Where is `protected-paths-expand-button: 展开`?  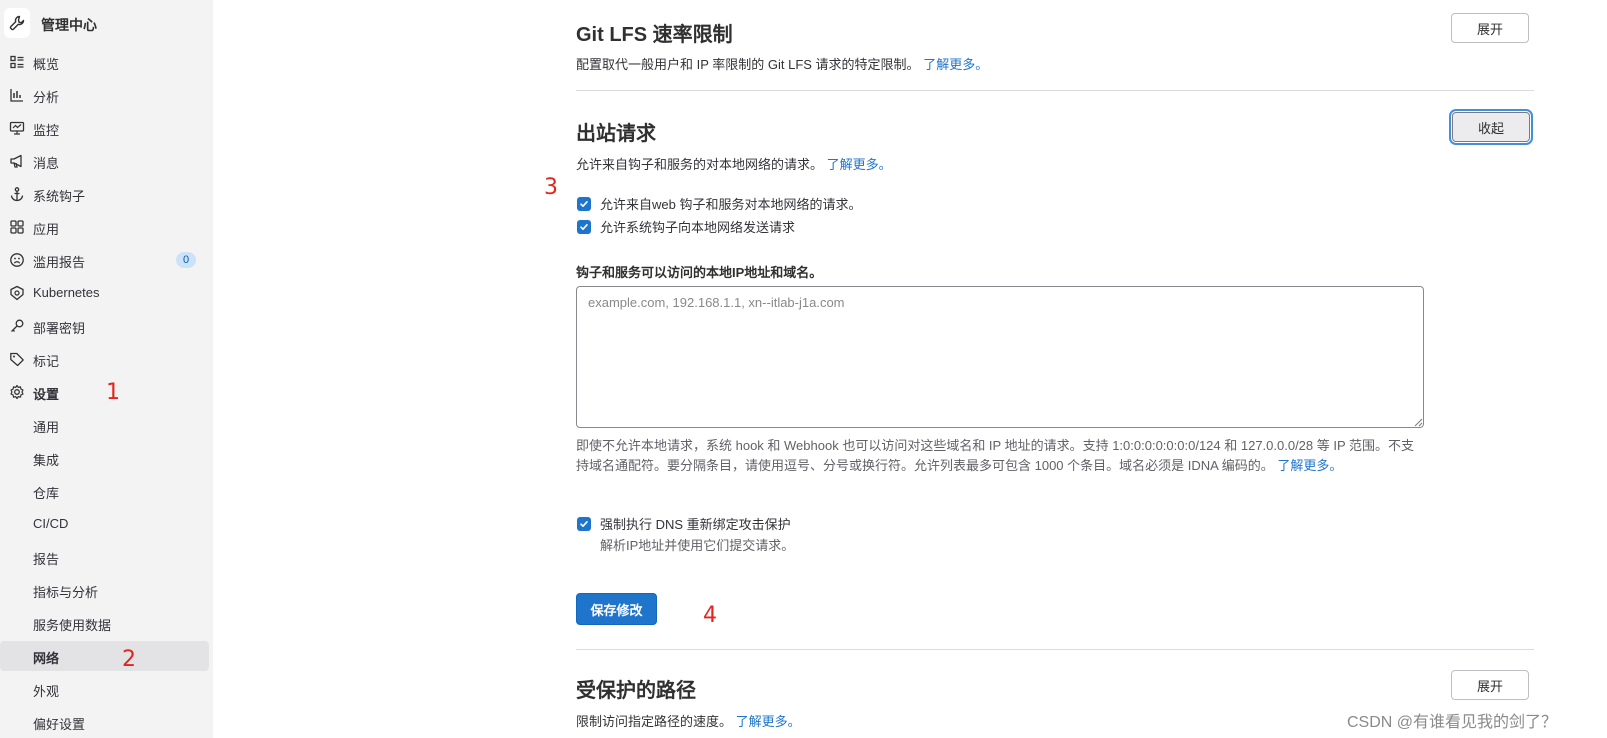 protected-paths-expand-button: 展开 is located at coordinates (1490, 685).